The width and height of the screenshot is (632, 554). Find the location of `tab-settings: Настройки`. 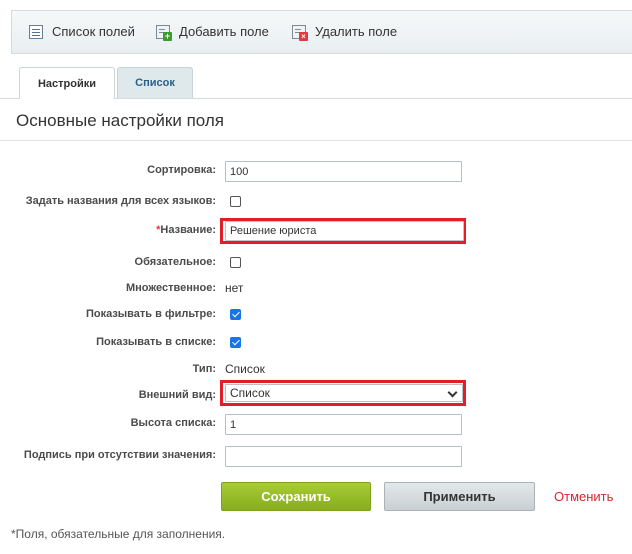

tab-settings: Настройки is located at coordinates (67, 83).